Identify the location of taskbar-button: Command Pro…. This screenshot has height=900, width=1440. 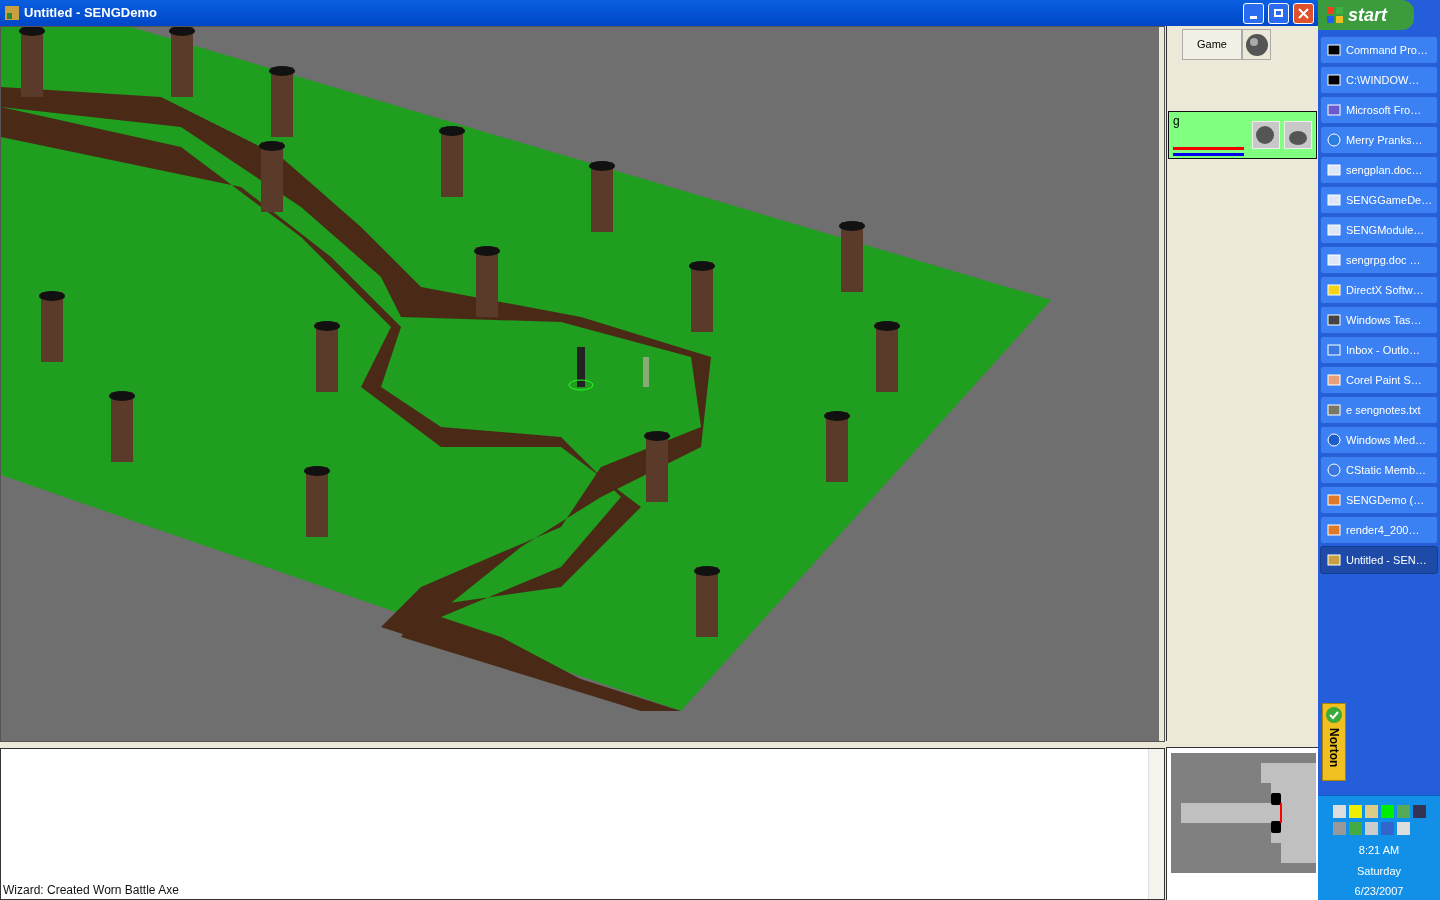
(1379, 50).